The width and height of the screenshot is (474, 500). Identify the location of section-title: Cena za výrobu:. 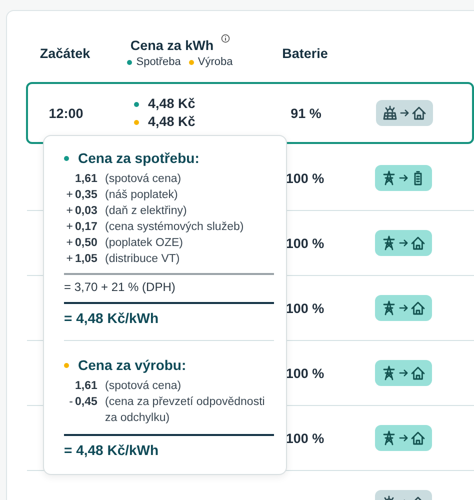
(132, 365).